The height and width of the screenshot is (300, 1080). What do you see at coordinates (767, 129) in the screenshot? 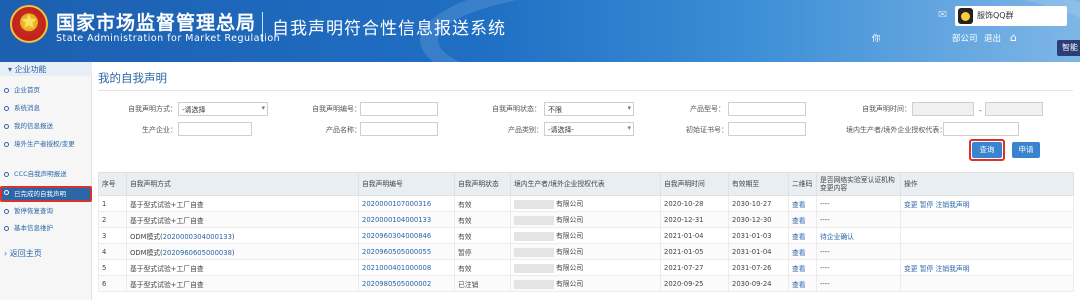
I see `cert-input` at bounding box center [767, 129].